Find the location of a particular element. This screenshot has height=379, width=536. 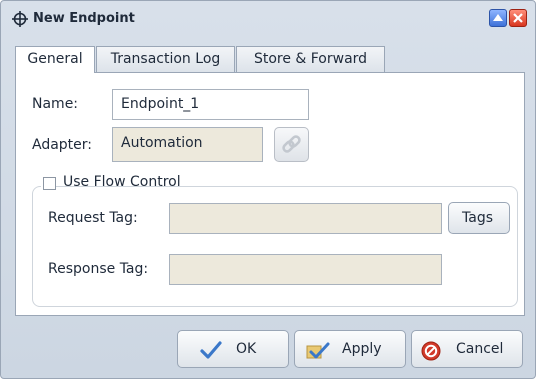

cancel-button-label: Cancel is located at coordinates (480, 349).